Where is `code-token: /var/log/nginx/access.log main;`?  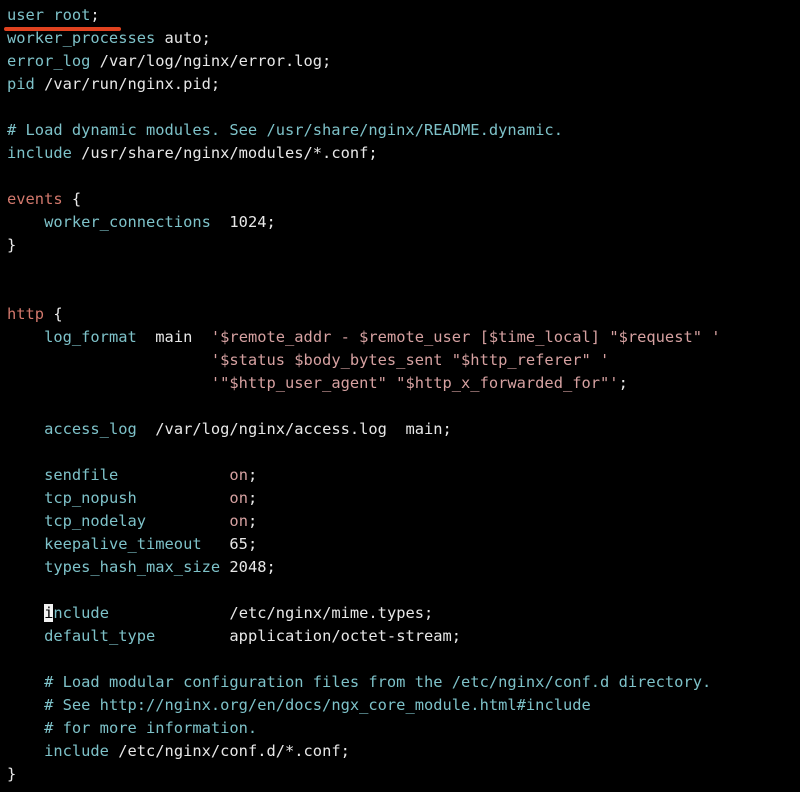
code-token: /var/log/nginx/access.log main; is located at coordinates (294, 429).